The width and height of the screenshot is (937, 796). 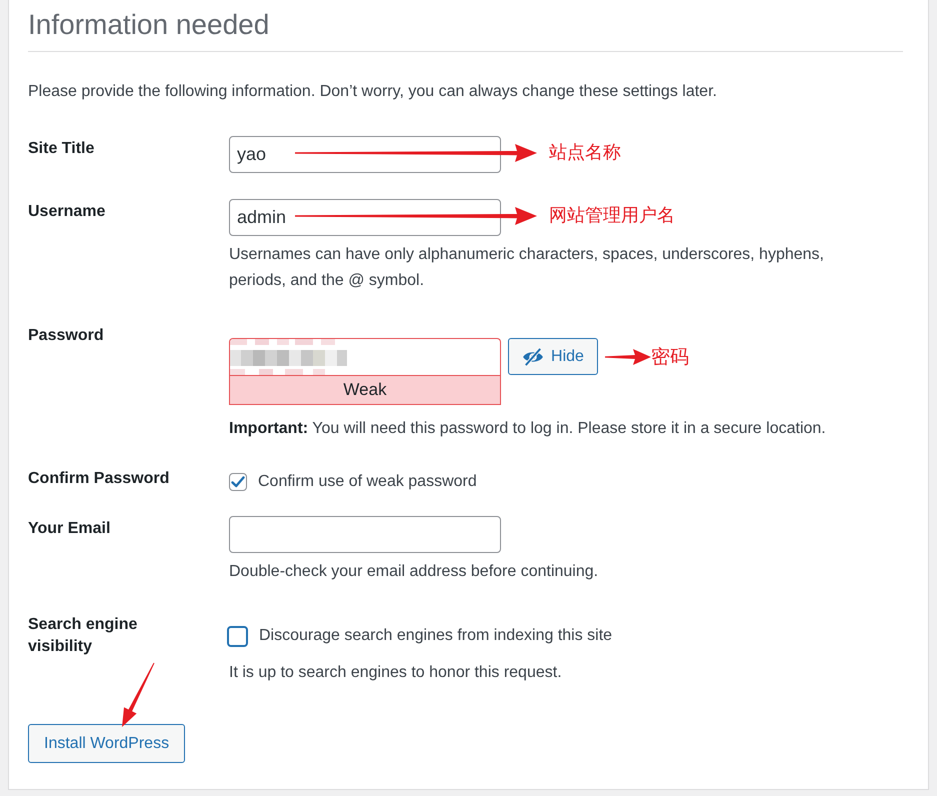 What do you see at coordinates (149, 25) in the screenshot?
I see `page-heading: Information needed` at bounding box center [149, 25].